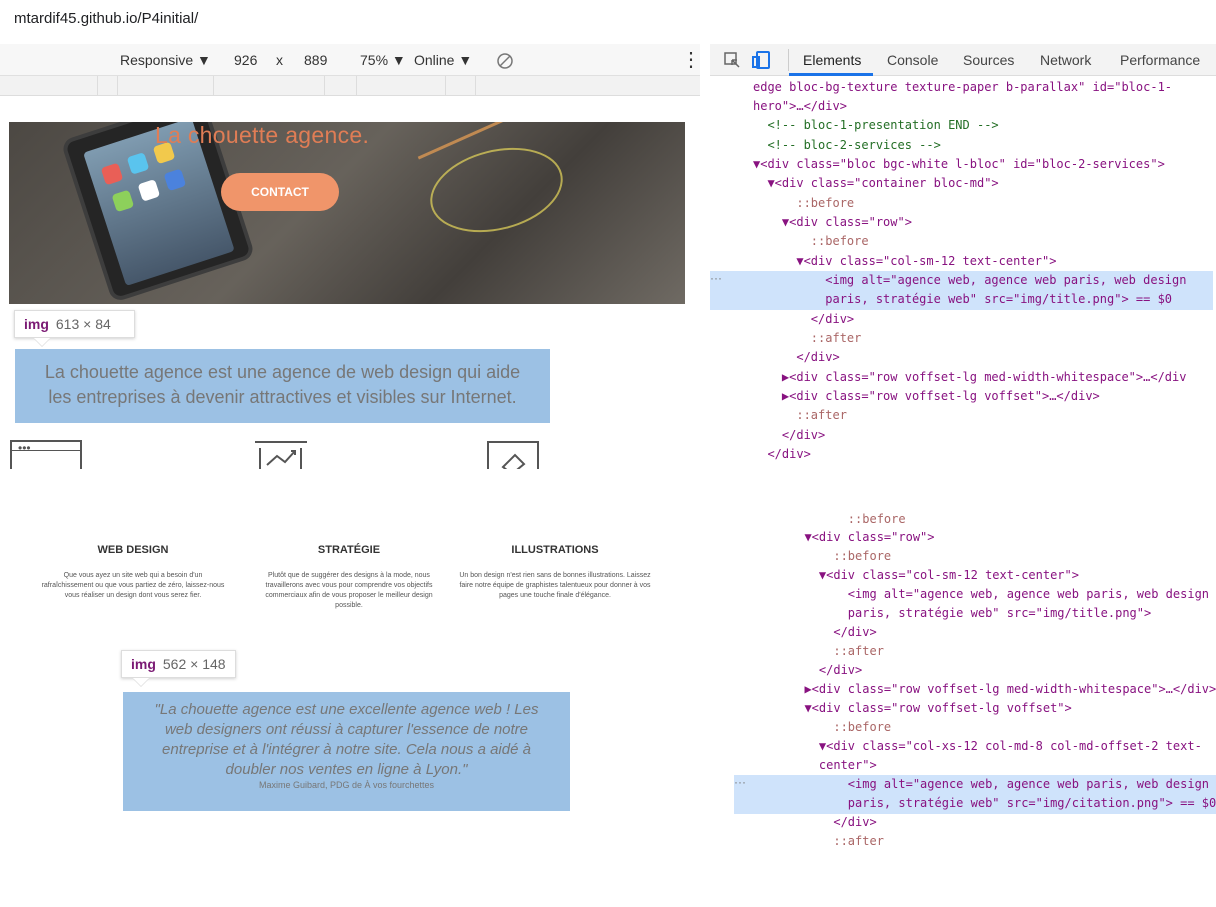 Image resolution: width=1216 pixels, height=907 pixels. I want to click on strategy-service-icon, so click(281, 454).